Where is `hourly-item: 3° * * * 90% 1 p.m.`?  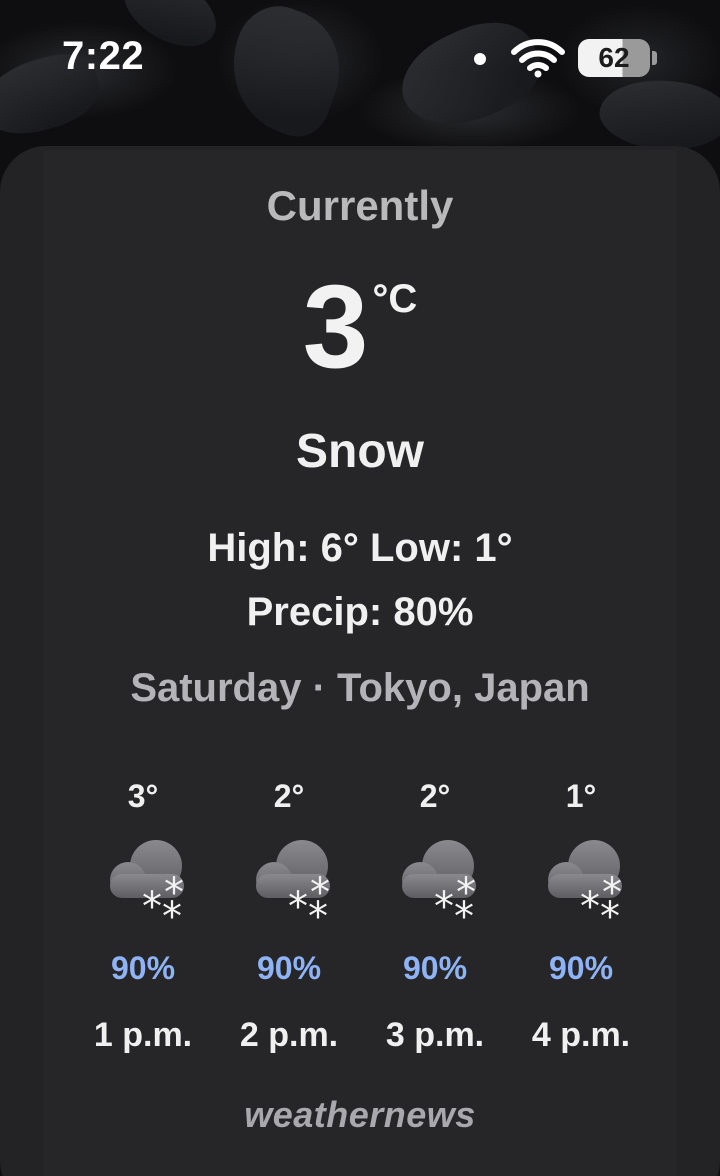 hourly-item: 3° * * * 90% 1 p.m. is located at coordinates (143, 920).